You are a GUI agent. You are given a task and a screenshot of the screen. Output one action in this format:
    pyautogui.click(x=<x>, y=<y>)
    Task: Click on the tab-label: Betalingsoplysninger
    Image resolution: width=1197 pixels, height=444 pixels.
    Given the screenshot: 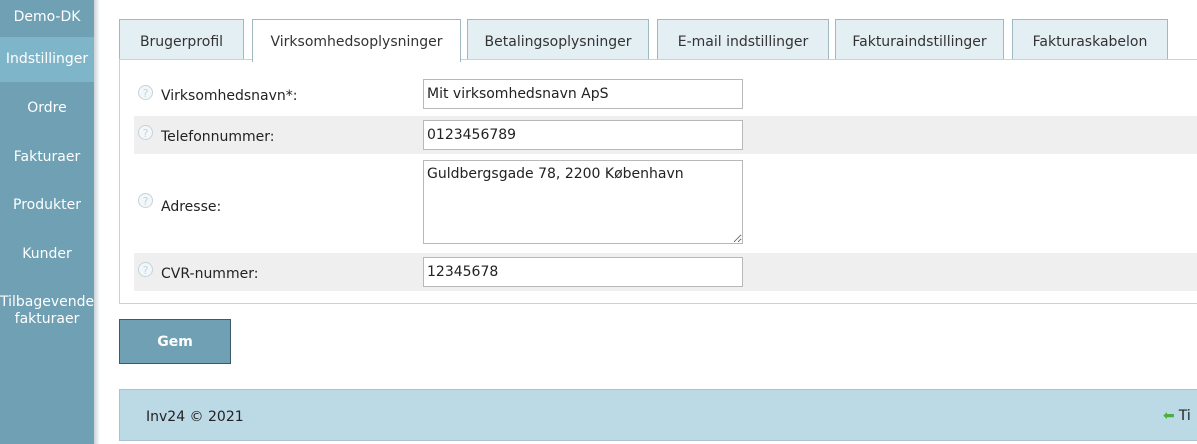 What is the action you would take?
    pyautogui.click(x=558, y=42)
    